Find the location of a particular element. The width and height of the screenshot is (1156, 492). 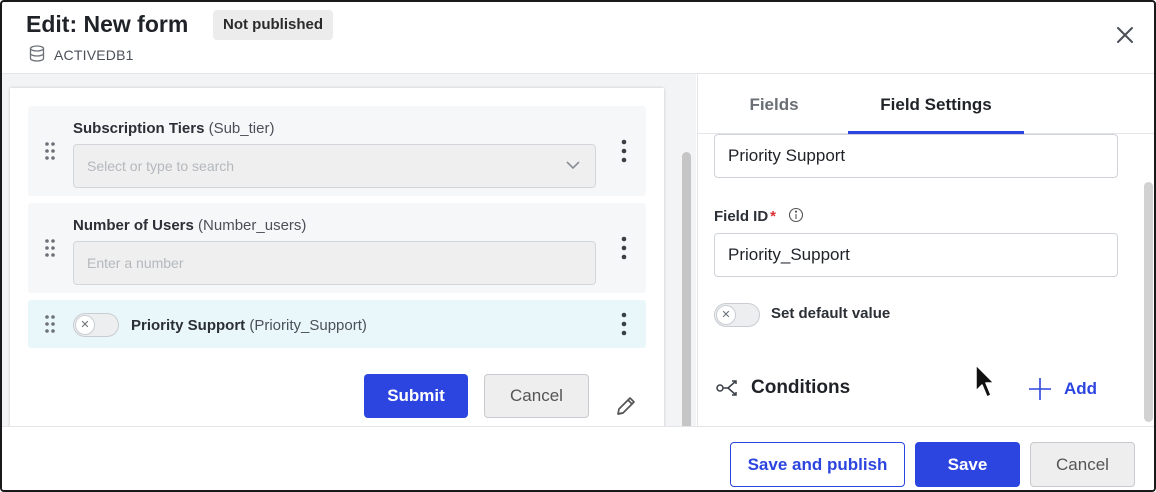

left-scrollbar is located at coordinates (686, 289).